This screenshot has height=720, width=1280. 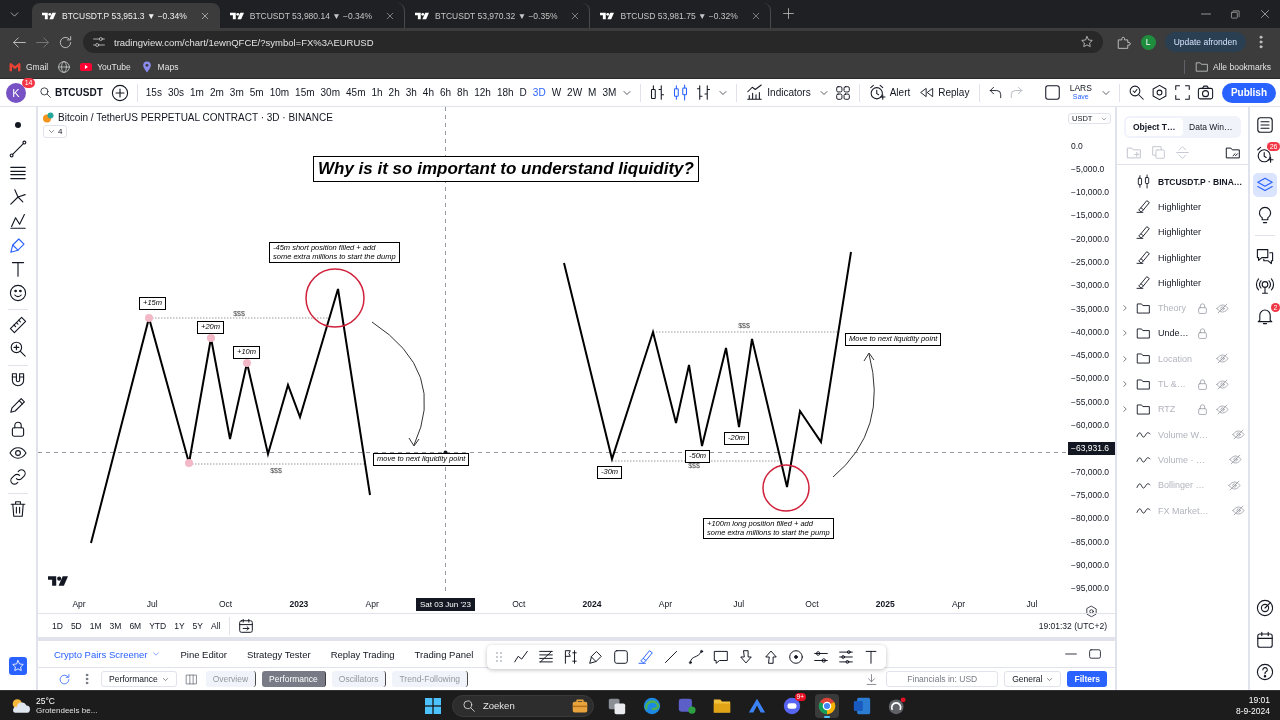 I want to click on range-button: 6M, so click(x=135, y=625).